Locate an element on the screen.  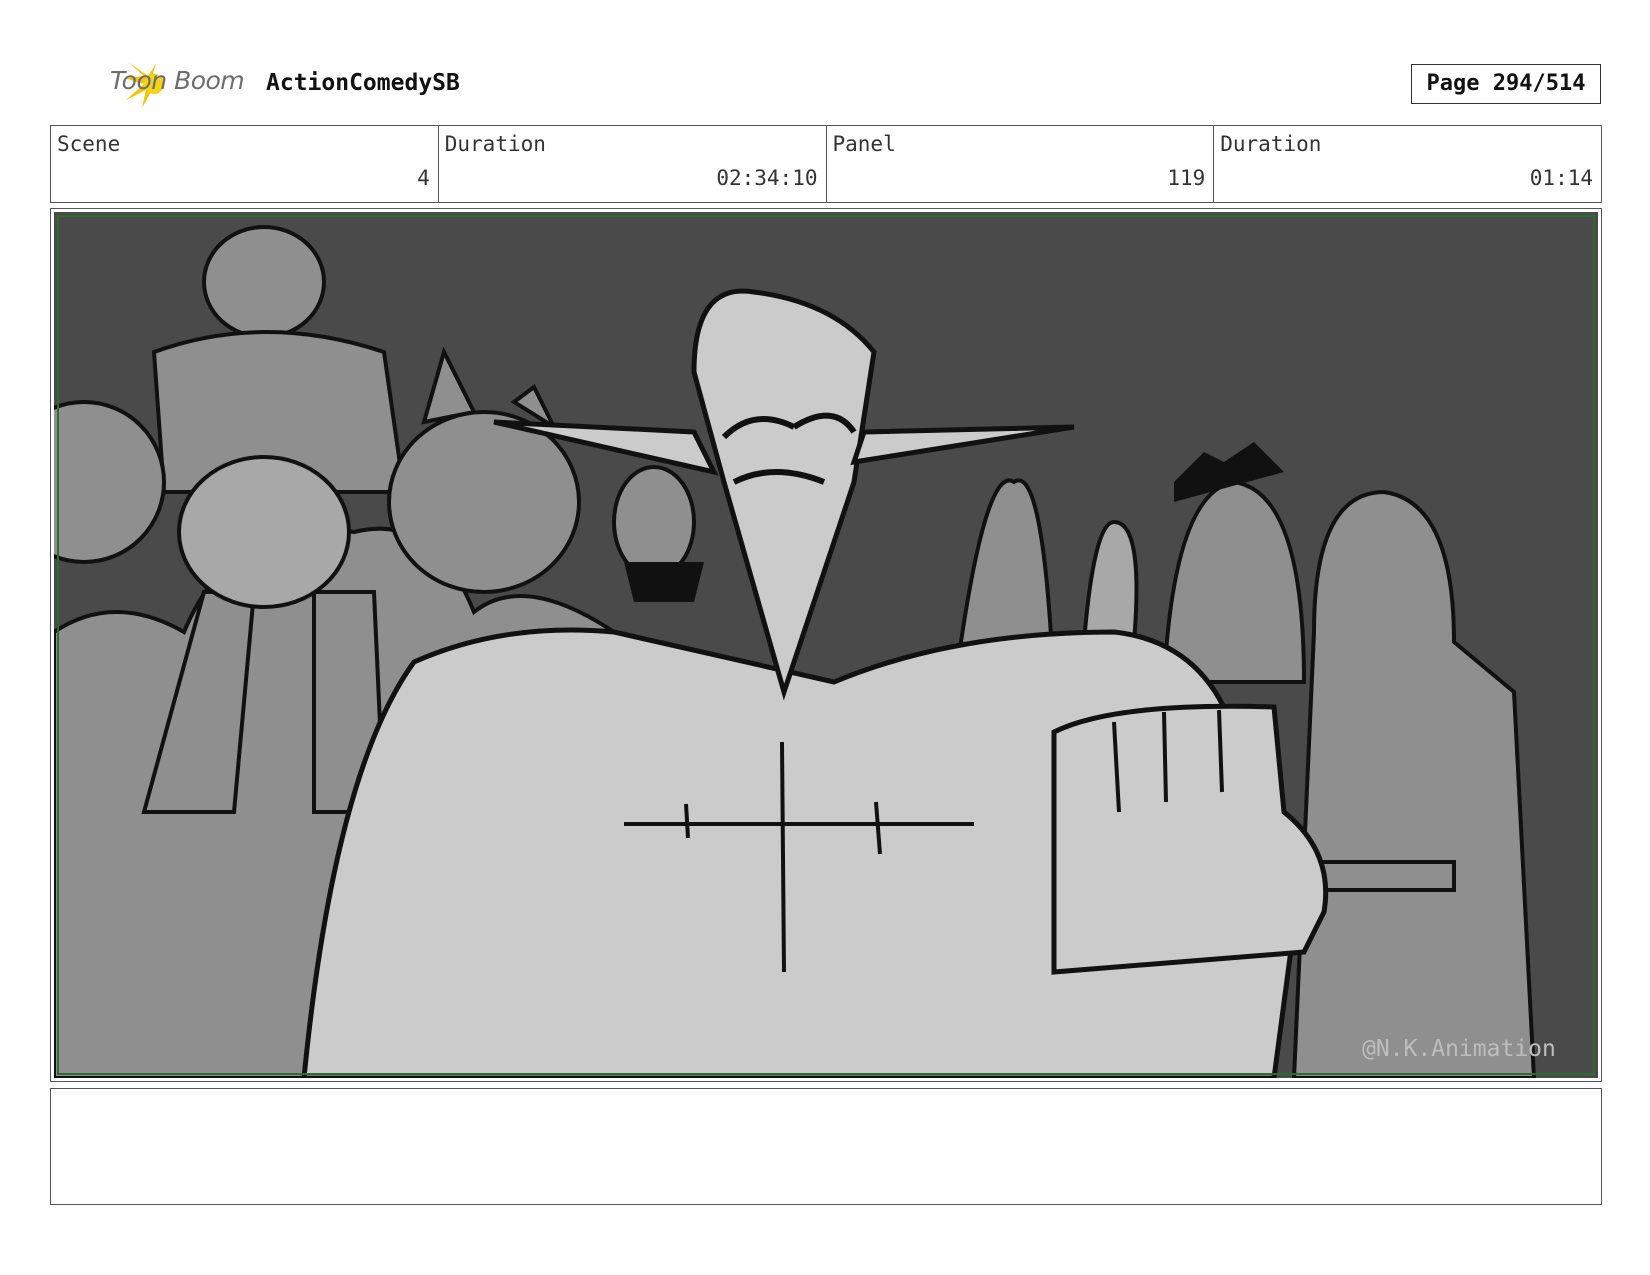
panel-notes-box is located at coordinates (826, 1146).